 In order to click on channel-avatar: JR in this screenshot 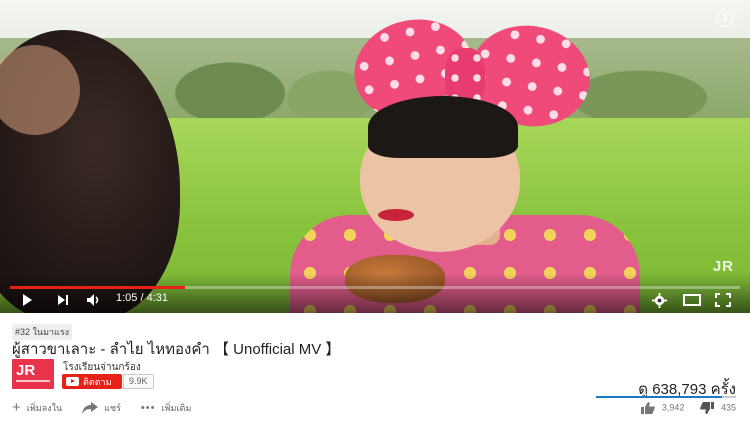, I will do `click(33, 374)`.